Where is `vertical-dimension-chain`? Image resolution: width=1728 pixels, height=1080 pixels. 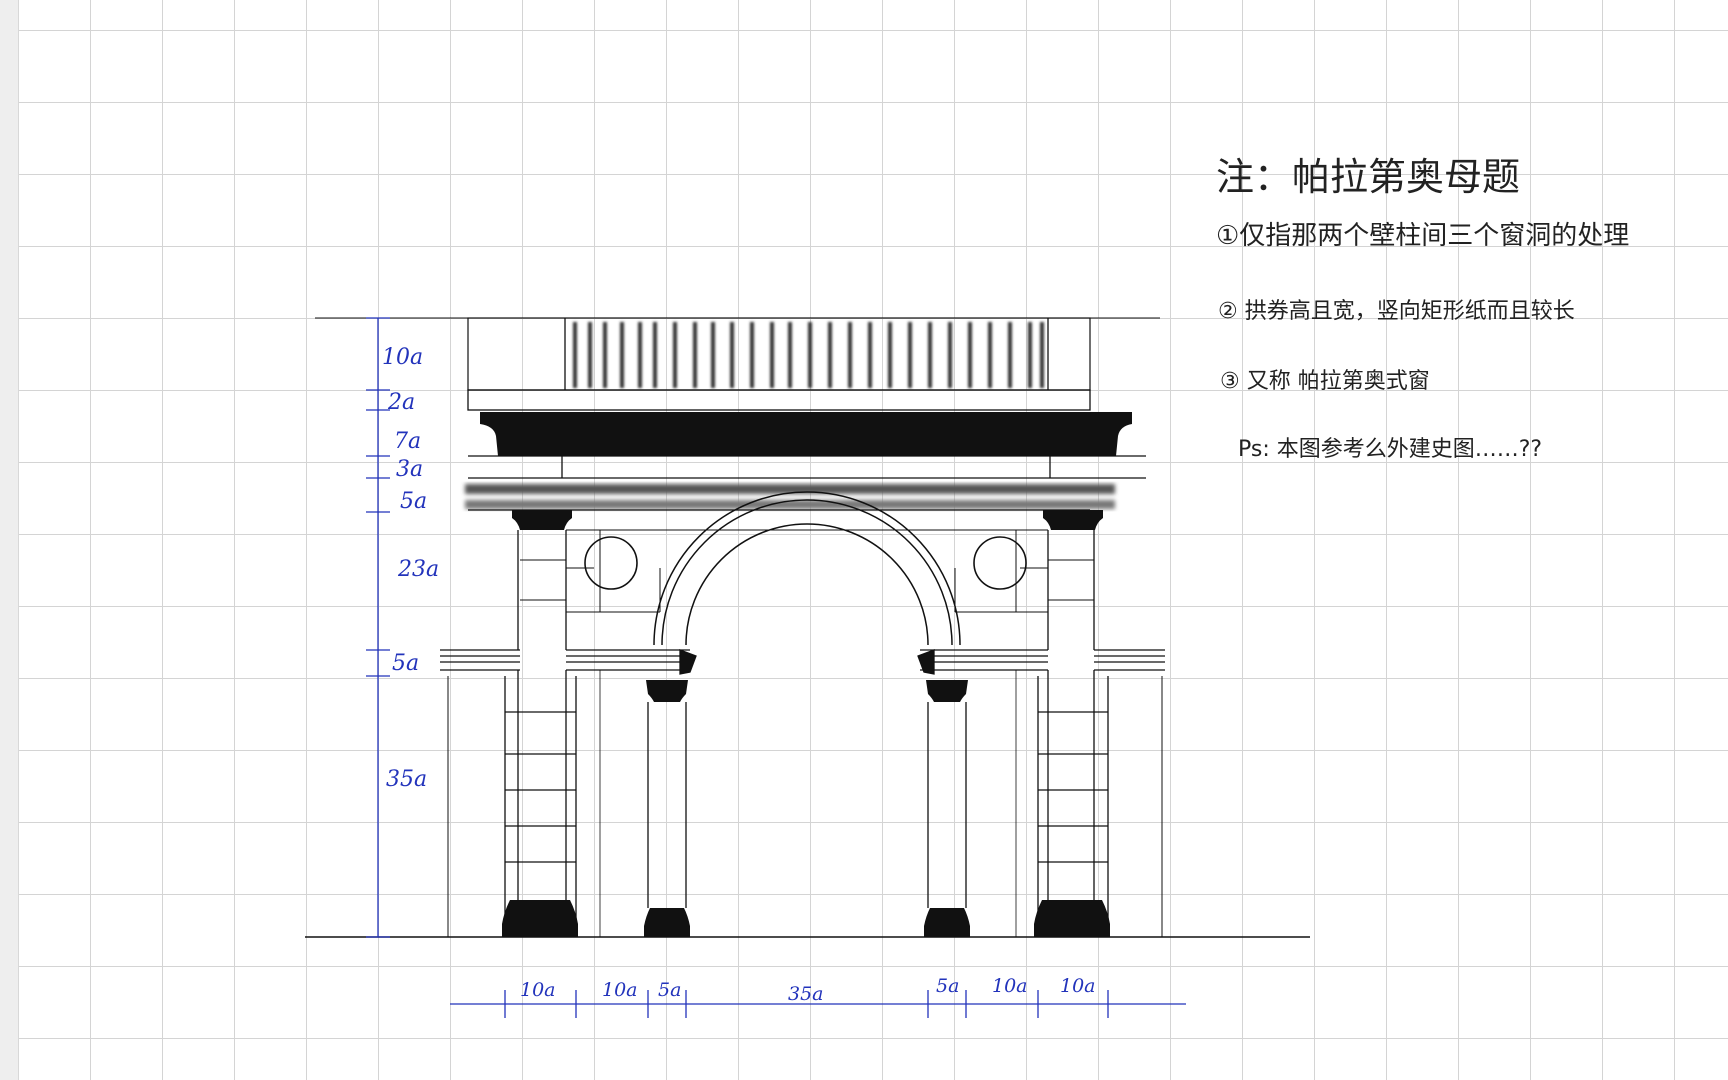
vertical-dimension-chain is located at coordinates (378, 627).